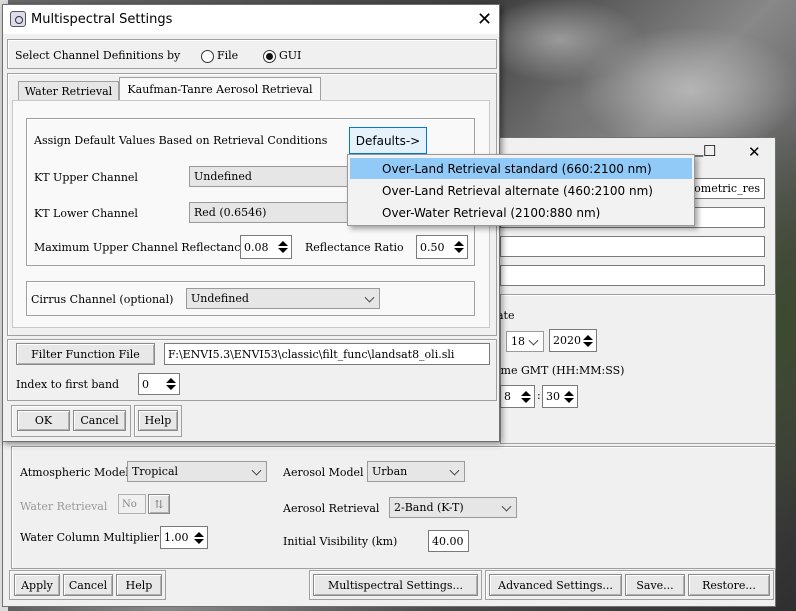  I want to click on reflectance-ratio-value: 0.50, so click(432, 247).